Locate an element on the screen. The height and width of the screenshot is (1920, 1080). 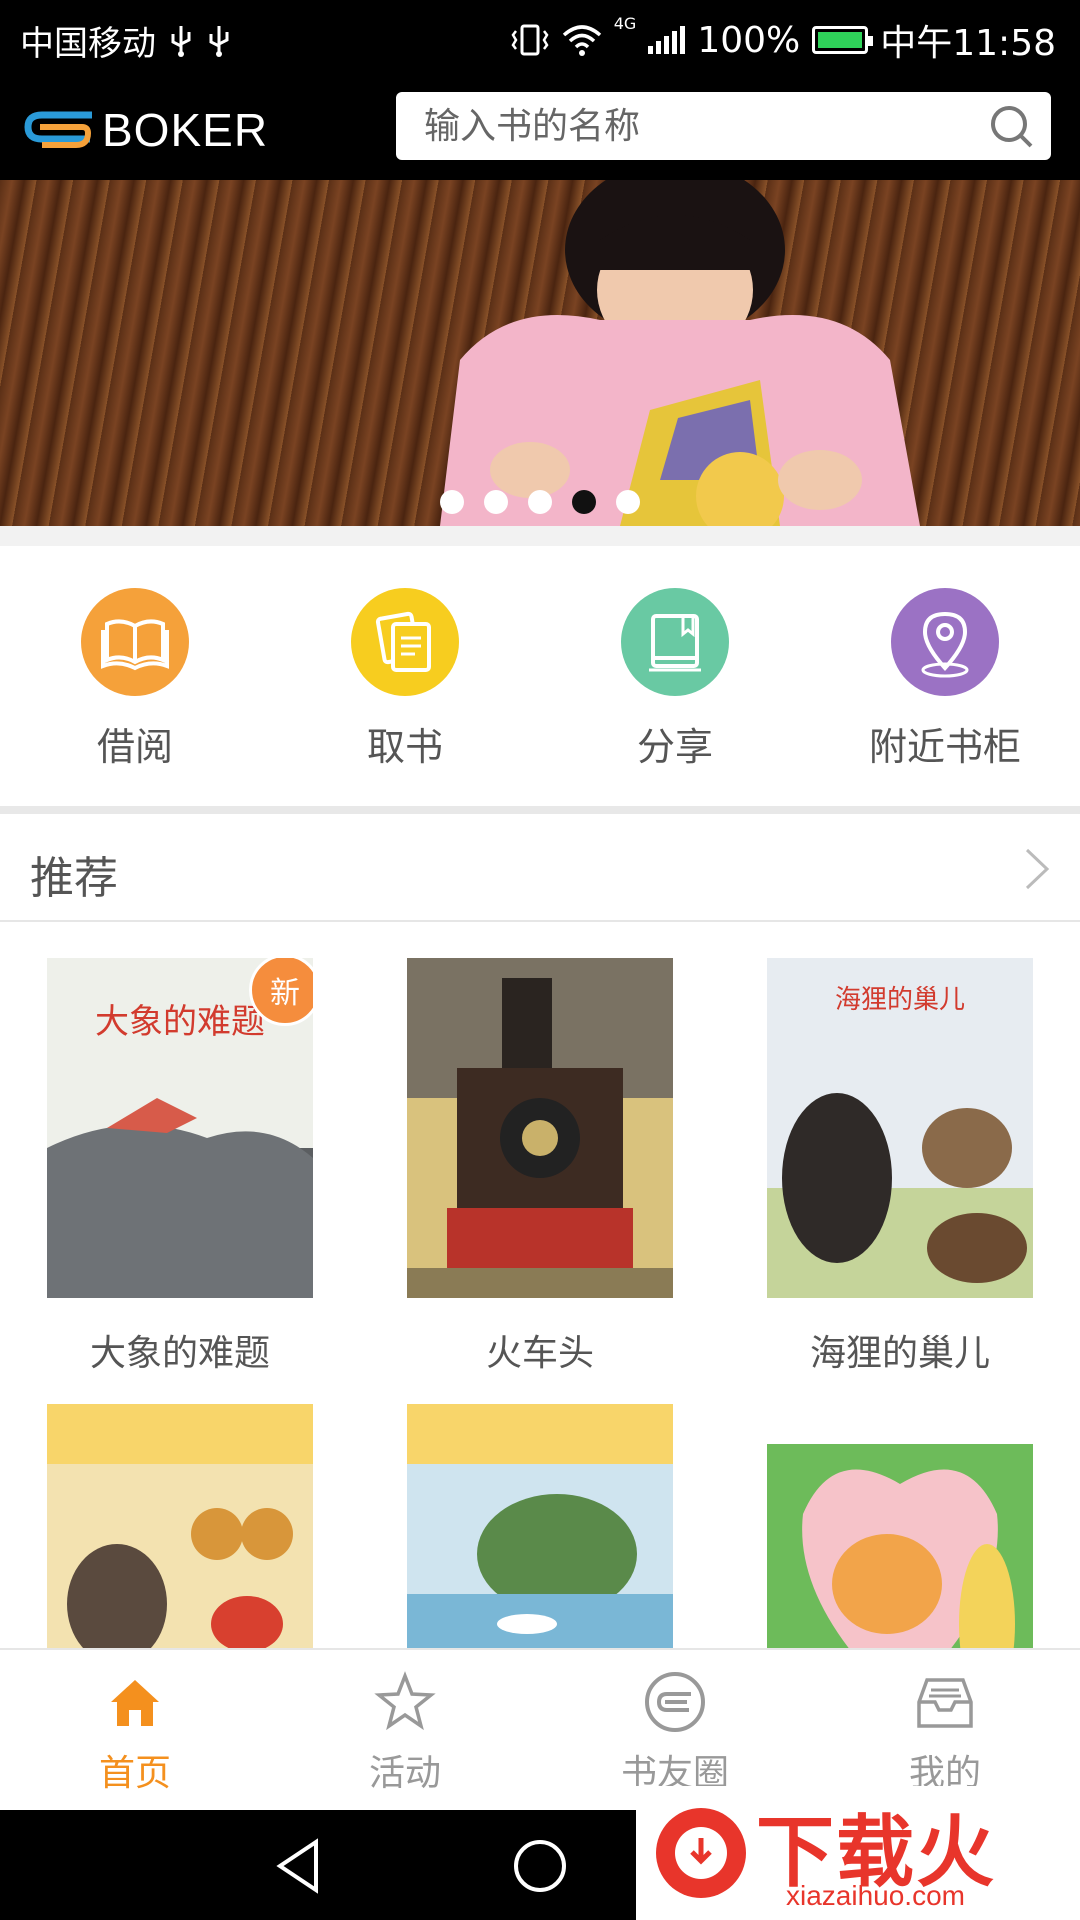
search-box is located at coordinates (723, 126).